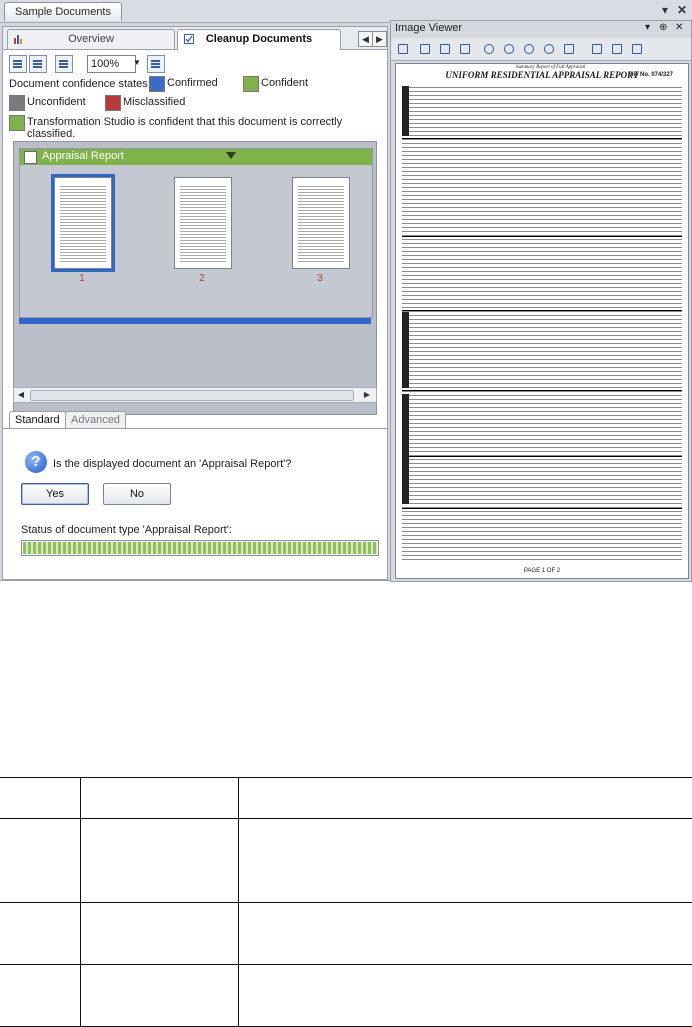 The height and width of the screenshot is (1027, 692). What do you see at coordinates (285, 83) in the screenshot?
I see `legend-confident: Confident` at bounding box center [285, 83].